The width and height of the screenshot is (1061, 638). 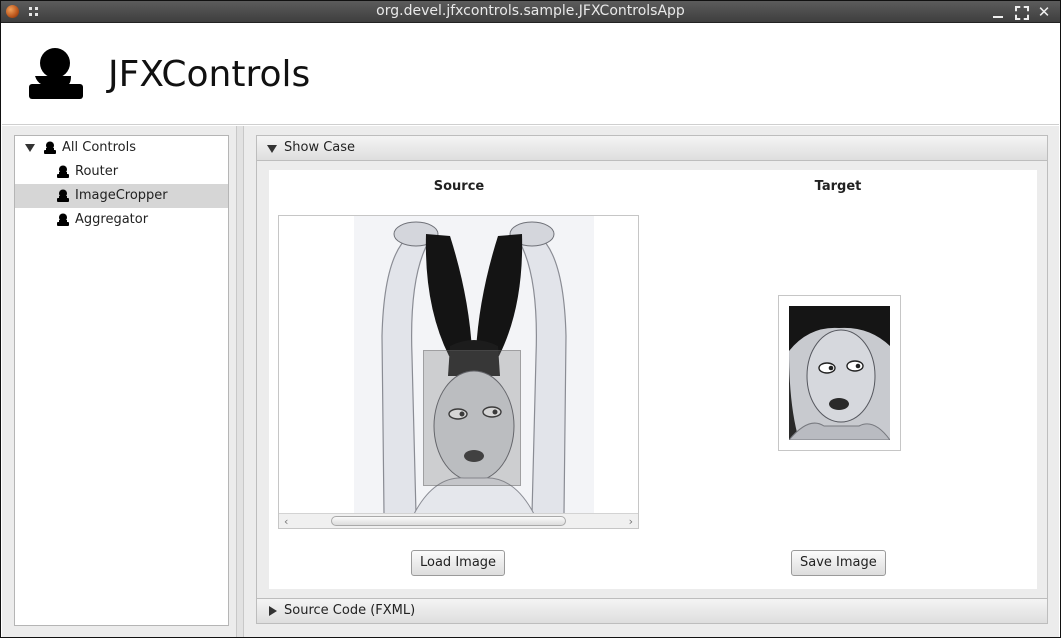 I want to click on target-image, so click(x=839, y=373).